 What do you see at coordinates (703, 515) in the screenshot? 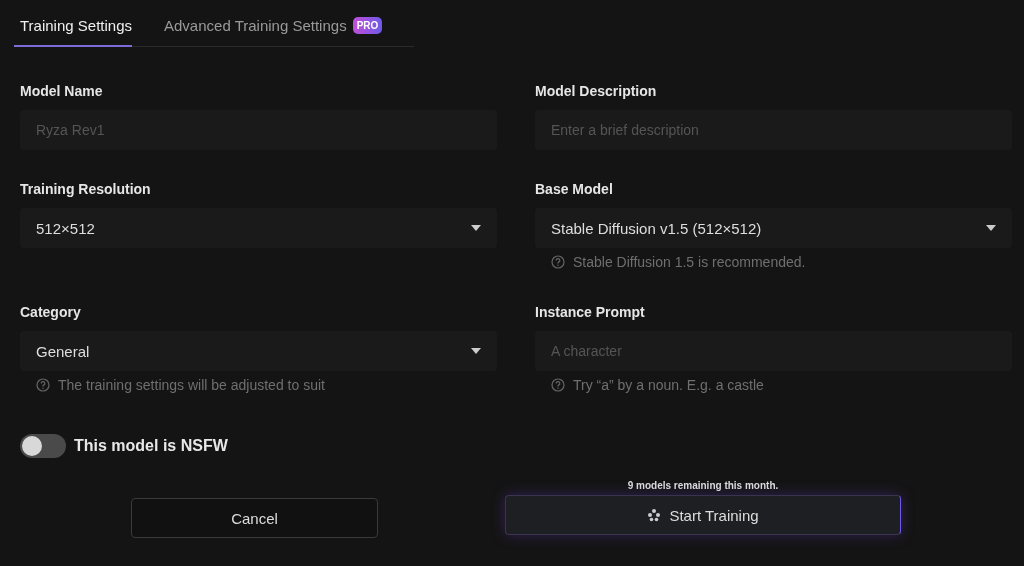
I see `start-training-button: Start Training` at bounding box center [703, 515].